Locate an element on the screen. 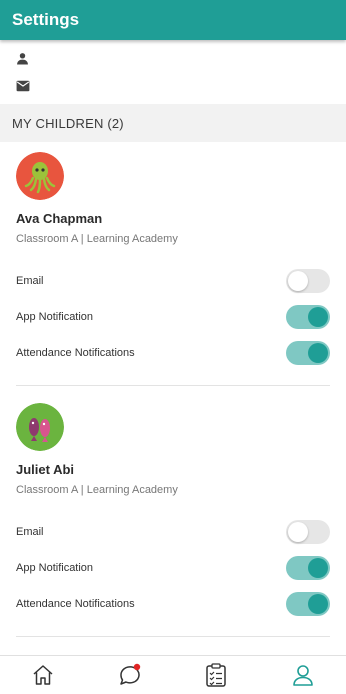  app-bar: Settings is located at coordinates (173, 20).